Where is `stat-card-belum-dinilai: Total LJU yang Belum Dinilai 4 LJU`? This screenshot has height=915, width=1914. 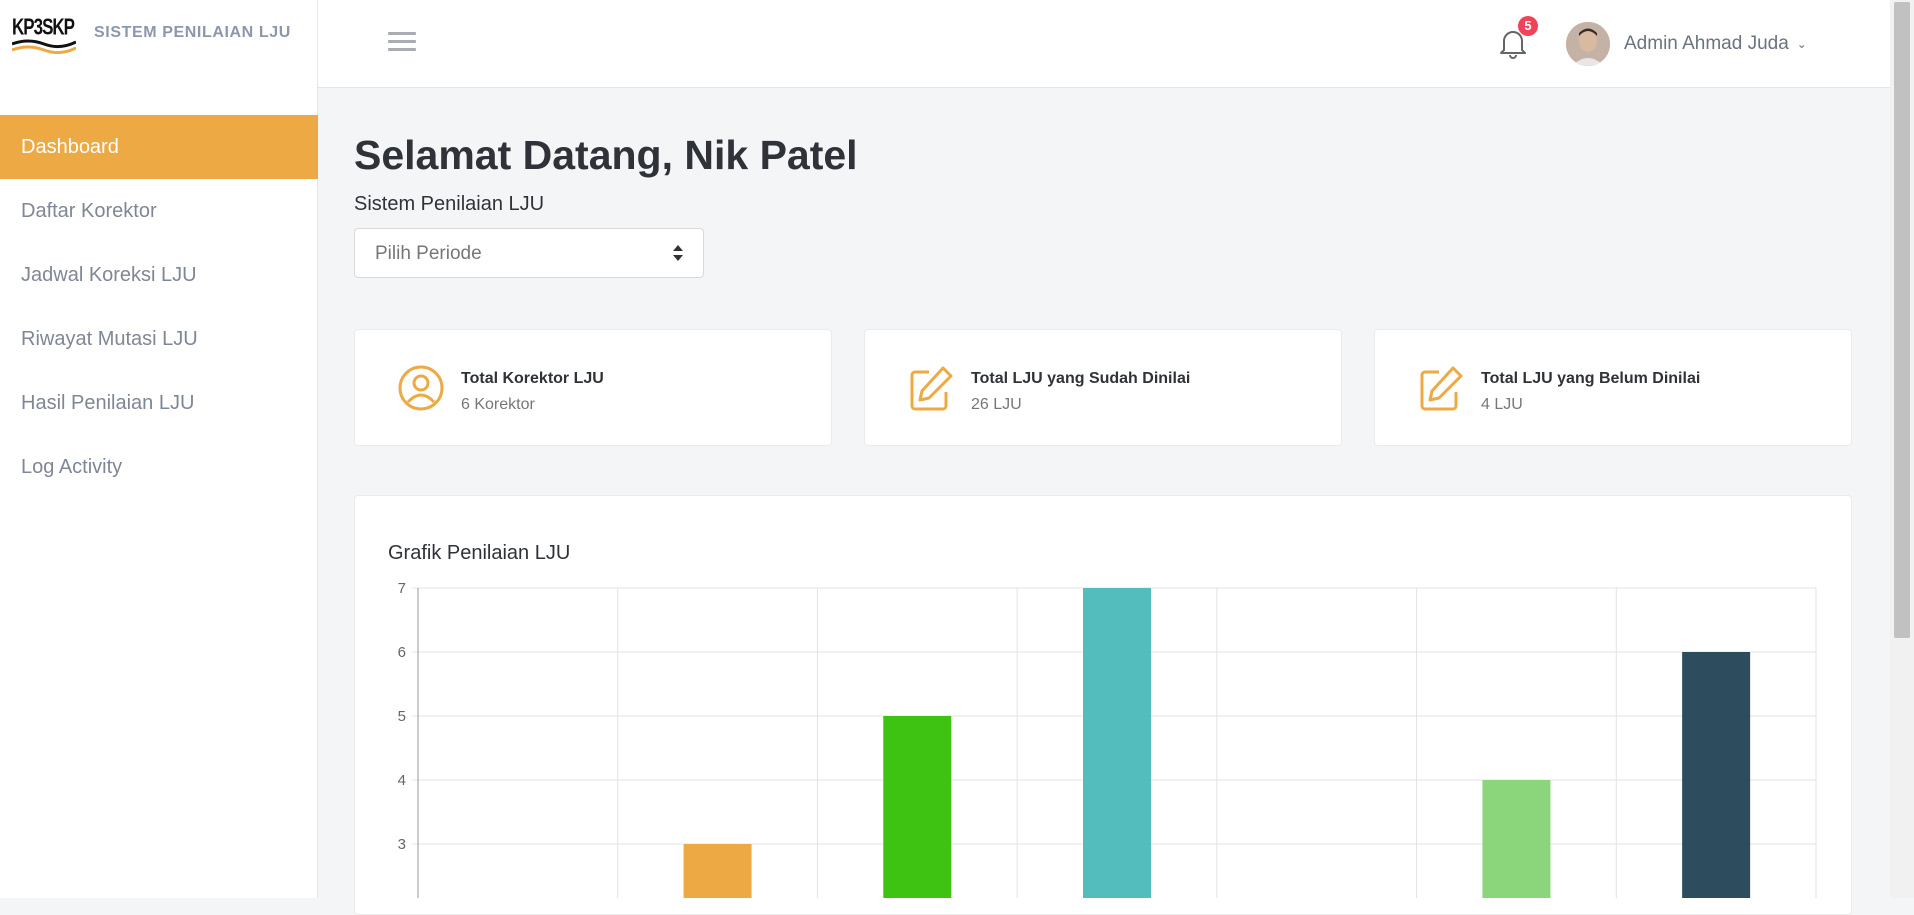 stat-card-belum-dinilai: Total LJU yang Belum Dinilai 4 LJU is located at coordinates (1613, 387).